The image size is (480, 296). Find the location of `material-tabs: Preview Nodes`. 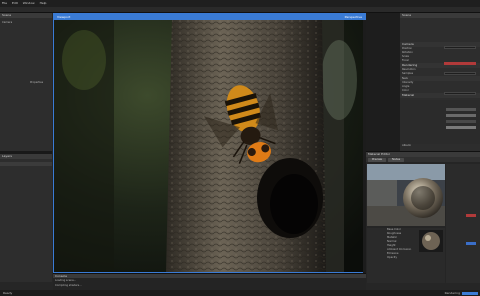

material-tabs: Preview Nodes is located at coordinates (423, 159).